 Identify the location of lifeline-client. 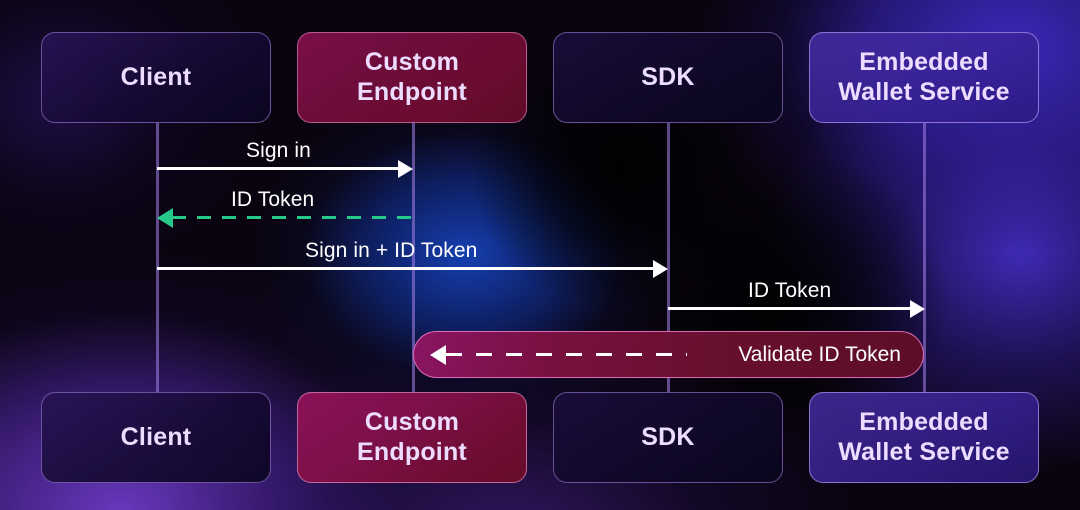
(157, 258).